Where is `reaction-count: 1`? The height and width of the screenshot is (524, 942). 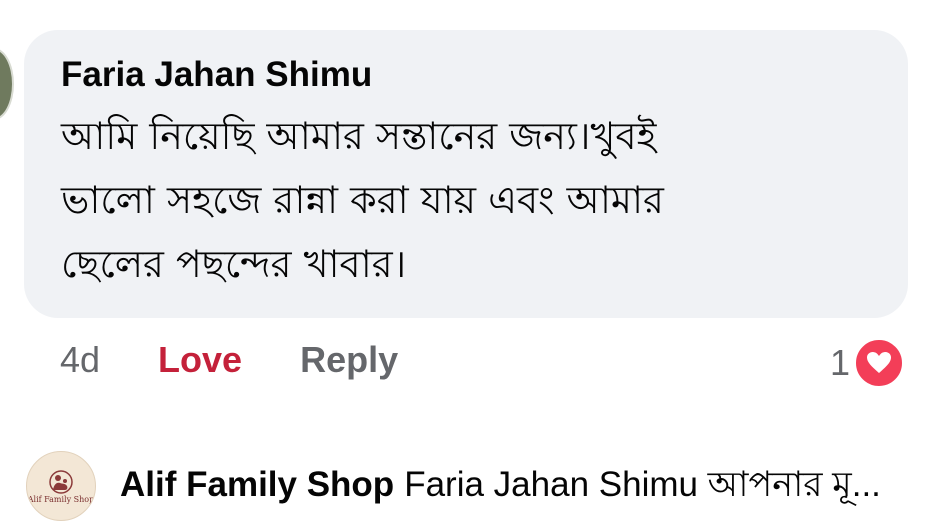
reaction-count: 1 is located at coordinates (839, 362).